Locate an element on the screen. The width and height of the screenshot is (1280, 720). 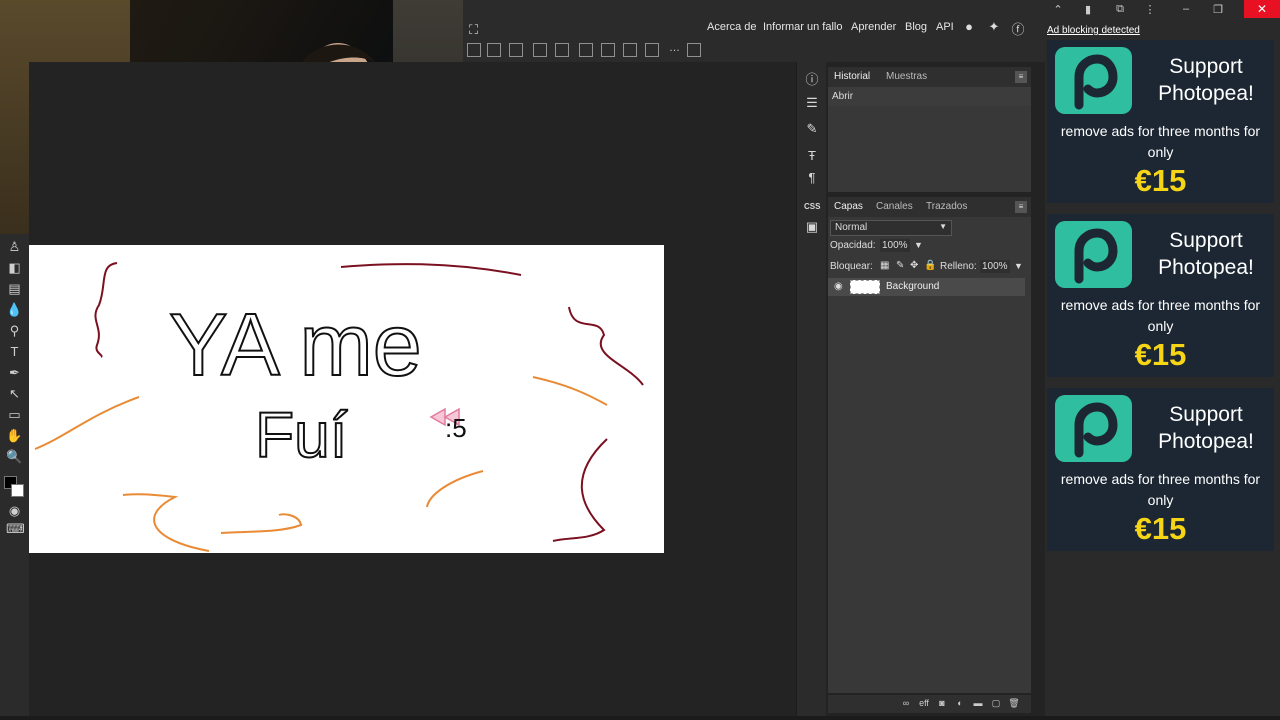
distribute-v-icon is located at coordinates (630, 50).